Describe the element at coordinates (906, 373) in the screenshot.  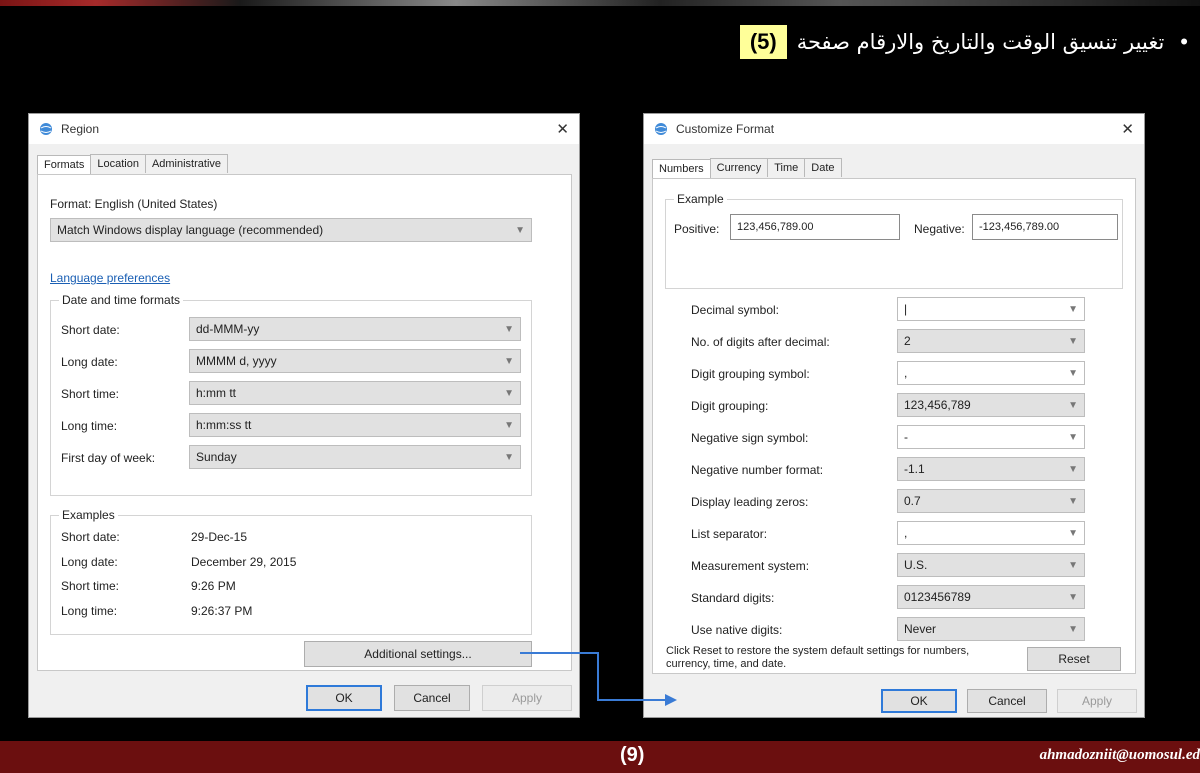
I see `digit-grouping-symbol-value: ,` at that location.